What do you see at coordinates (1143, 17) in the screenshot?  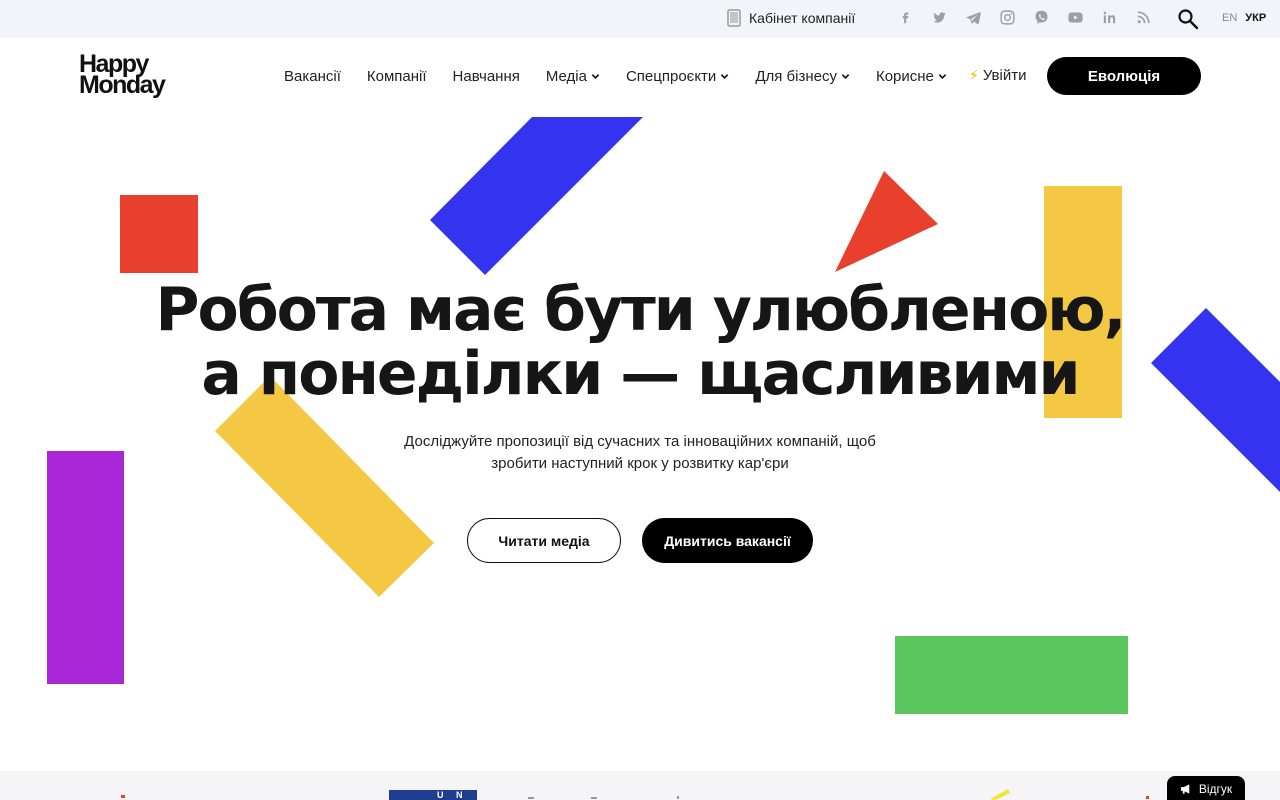 I see `rss-icon` at bounding box center [1143, 17].